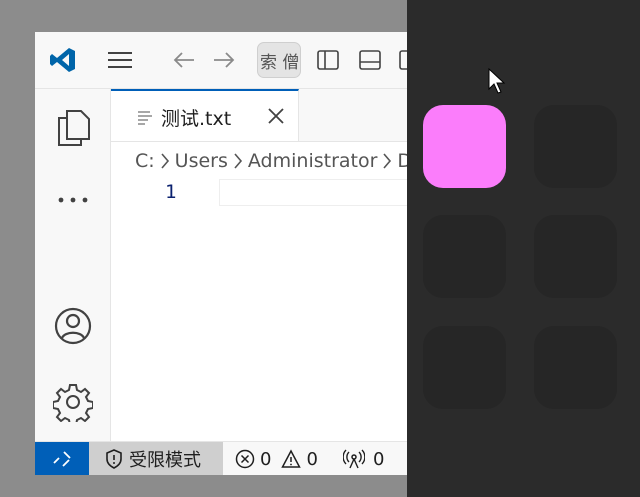 This screenshot has height=497, width=640. What do you see at coordinates (72, 128) in the screenshot?
I see `explorer-icon` at bounding box center [72, 128].